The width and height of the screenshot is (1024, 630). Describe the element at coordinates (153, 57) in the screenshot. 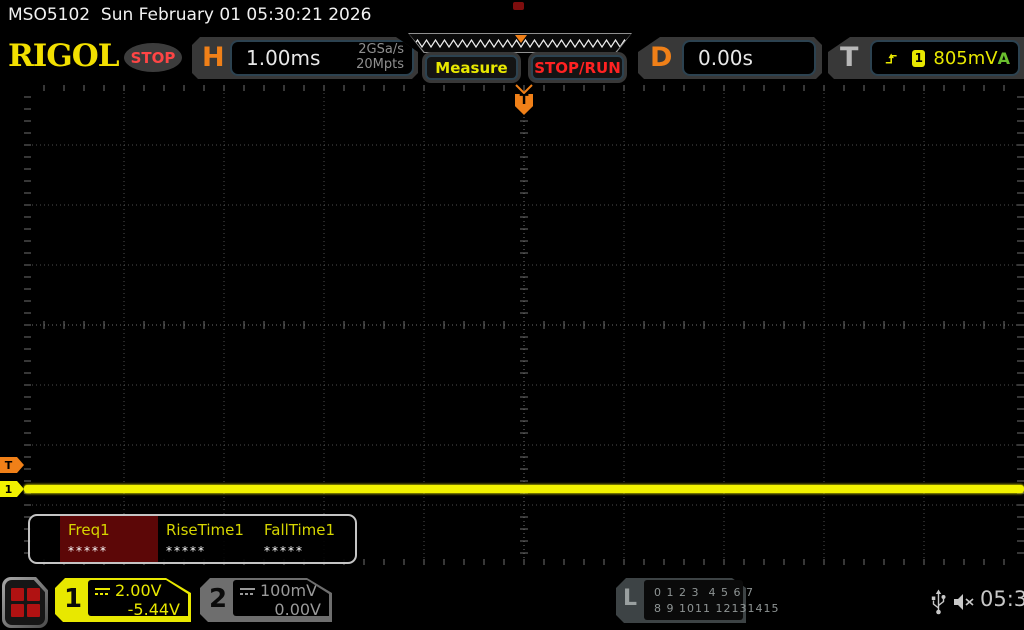

I see `acquisition-state-badge: STOP` at that location.